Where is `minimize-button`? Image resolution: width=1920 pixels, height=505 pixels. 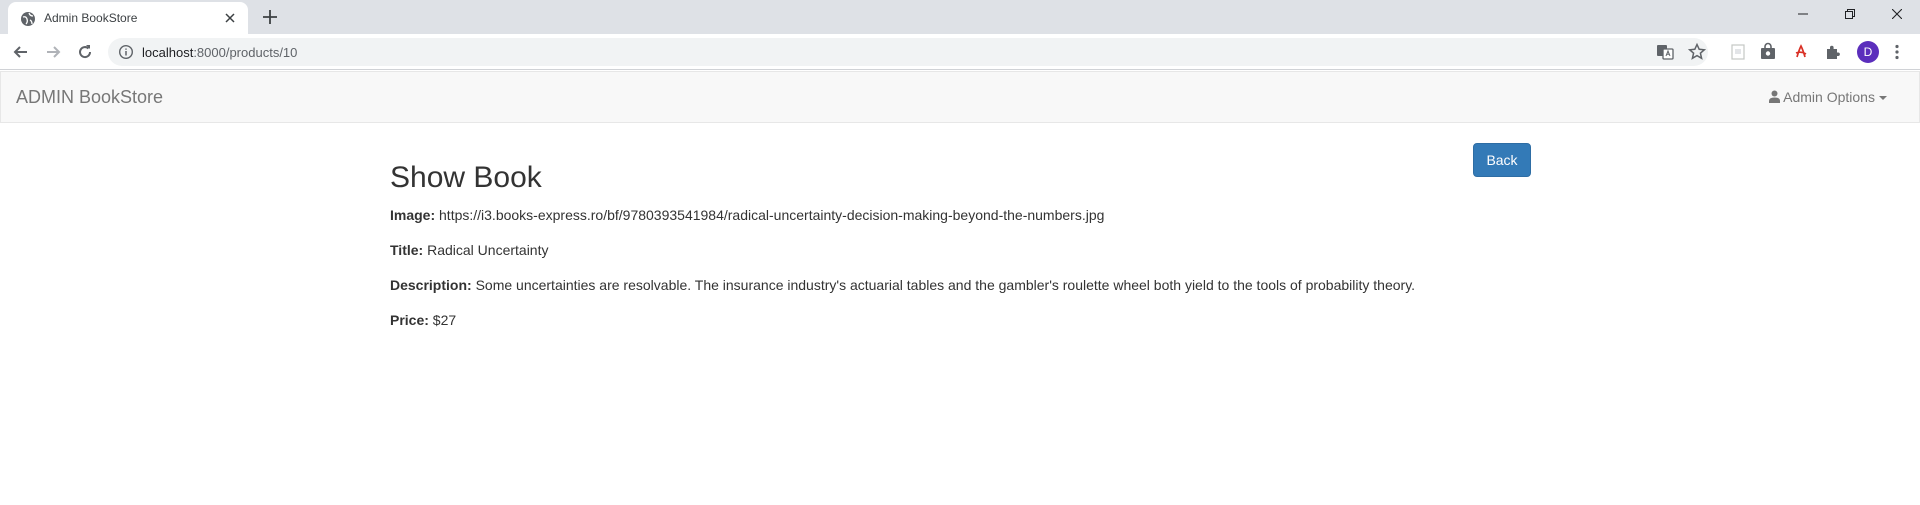 minimize-button is located at coordinates (1803, 15).